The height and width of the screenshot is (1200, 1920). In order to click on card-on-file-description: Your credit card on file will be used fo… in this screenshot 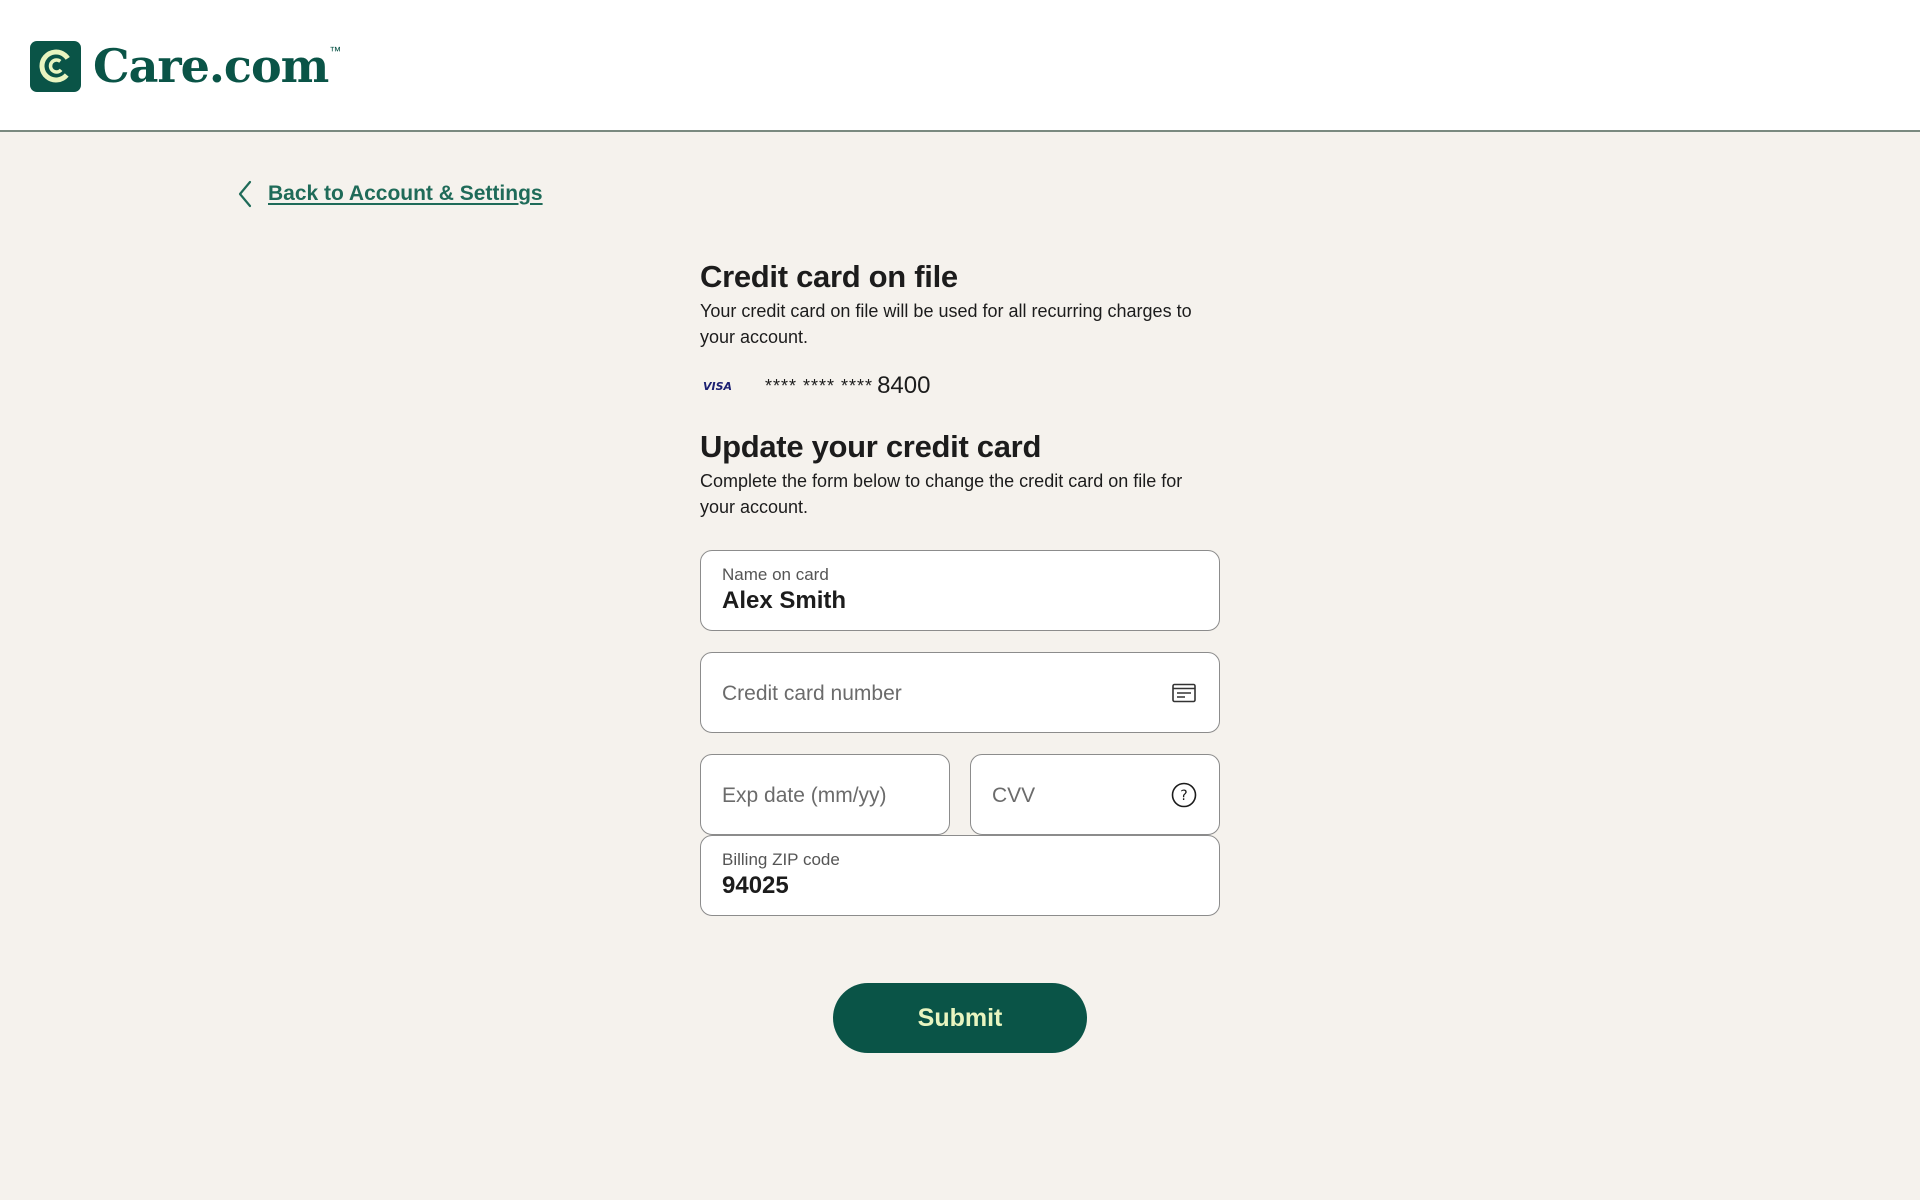, I will do `click(946, 324)`.